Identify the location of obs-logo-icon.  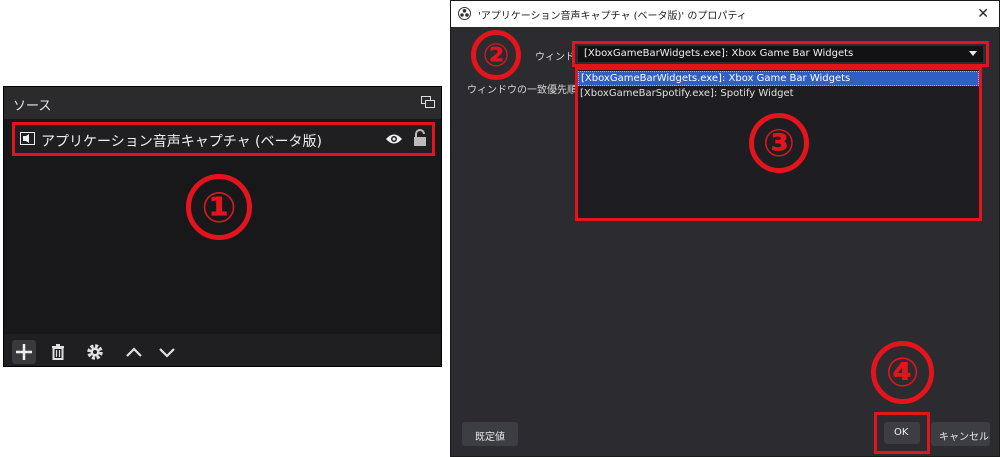
(464, 13).